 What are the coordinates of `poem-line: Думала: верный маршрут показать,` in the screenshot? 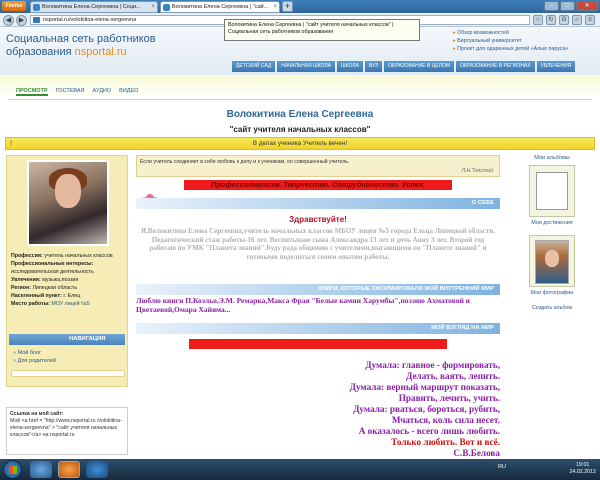 It's located at (424, 387).